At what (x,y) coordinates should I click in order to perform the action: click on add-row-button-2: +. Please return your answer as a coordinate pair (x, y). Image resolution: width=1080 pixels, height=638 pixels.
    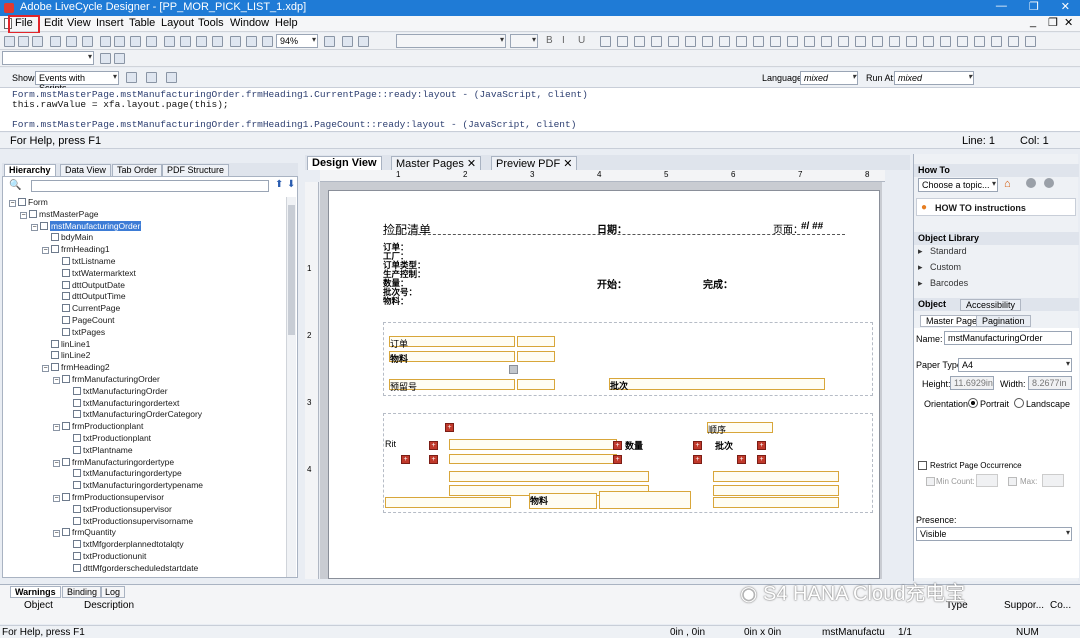
    Looking at the image, I should click on (405, 459).